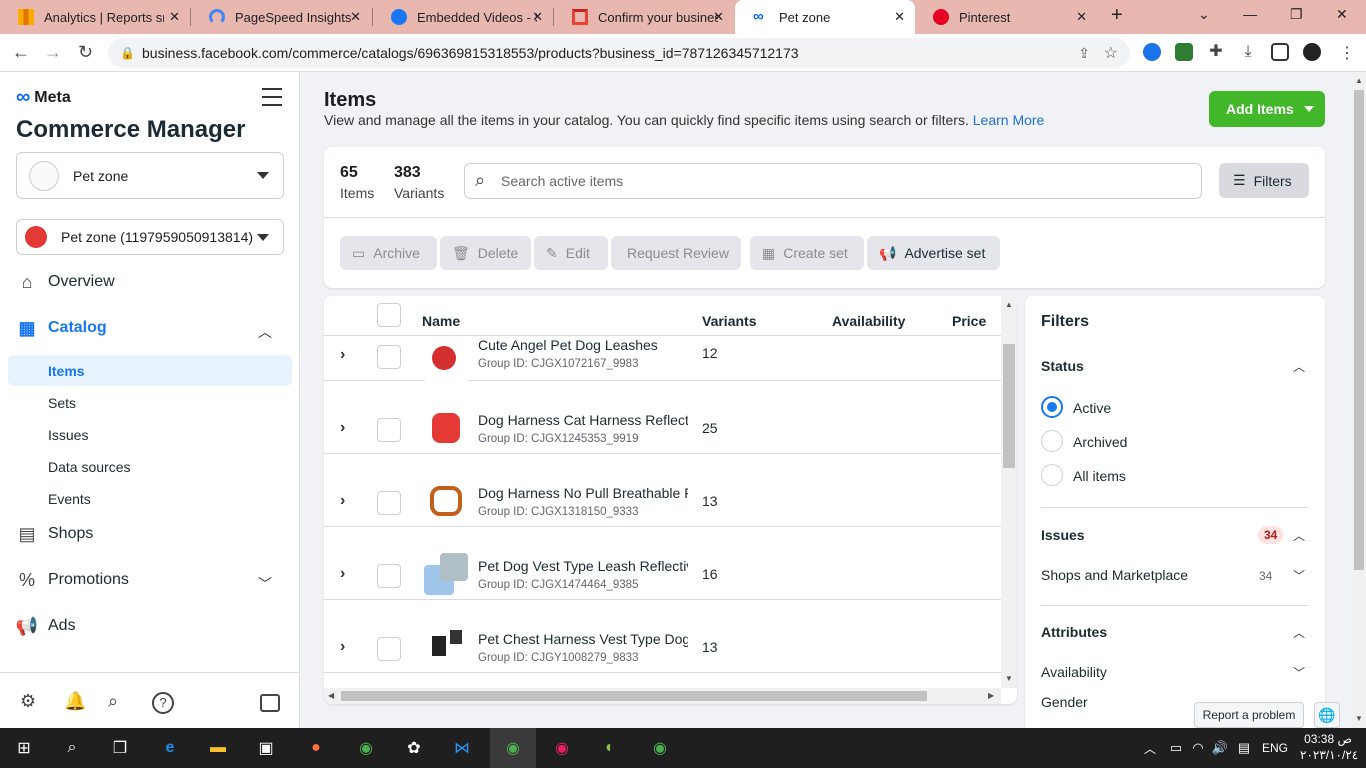  Describe the element at coordinates (1296, 14) in the screenshot. I see `maximize-button: ❐` at that location.